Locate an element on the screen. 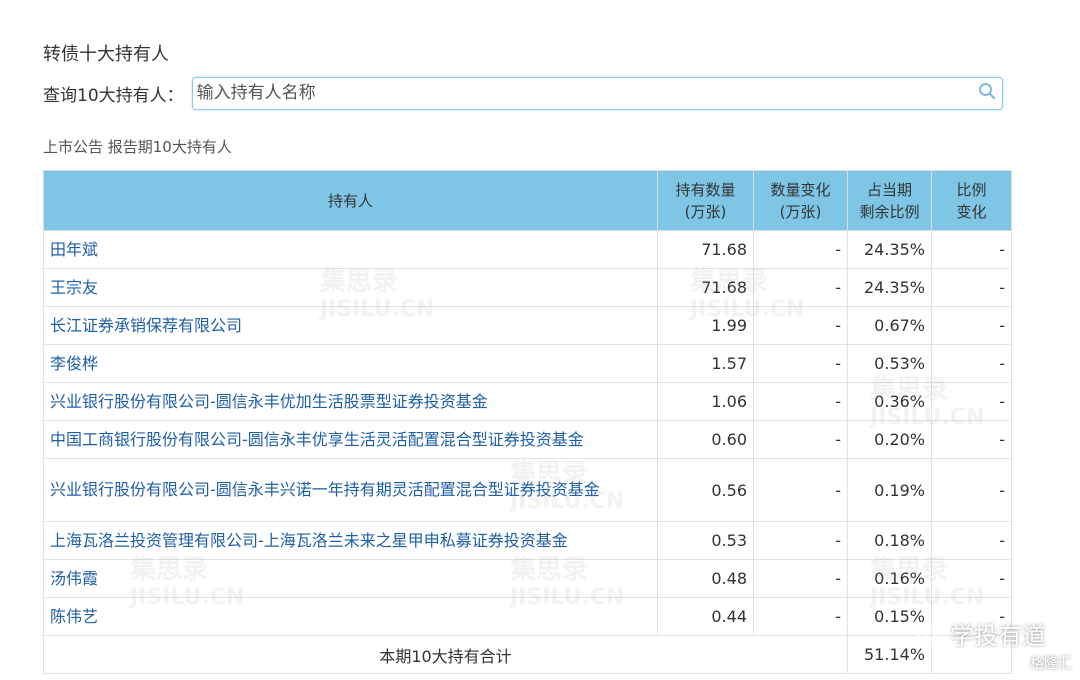 This screenshot has height=680, width=1080. table-row: 汤伟霞 0.48 - 0.16% - is located at coordinates (527, 578).